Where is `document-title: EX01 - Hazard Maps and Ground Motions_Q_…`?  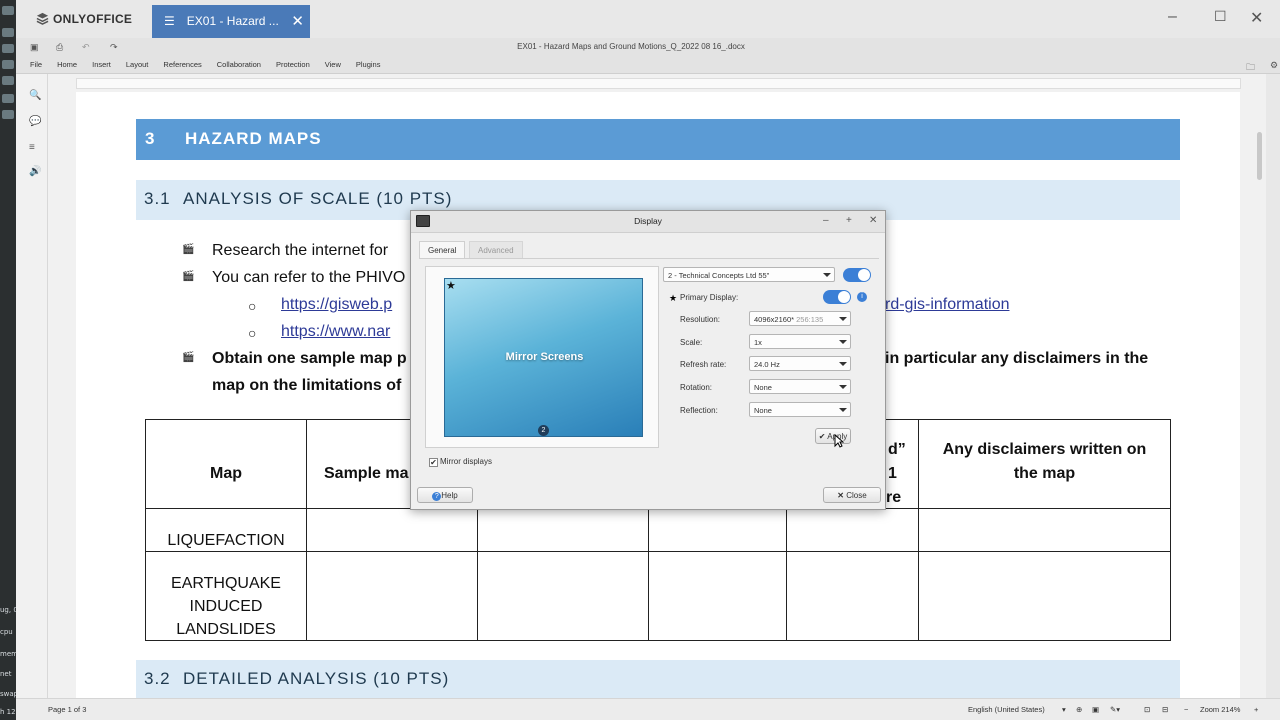
document-title: EX01 - Hazard Maps and Ground Motions_Q_… is located at coordinates (631, 46).